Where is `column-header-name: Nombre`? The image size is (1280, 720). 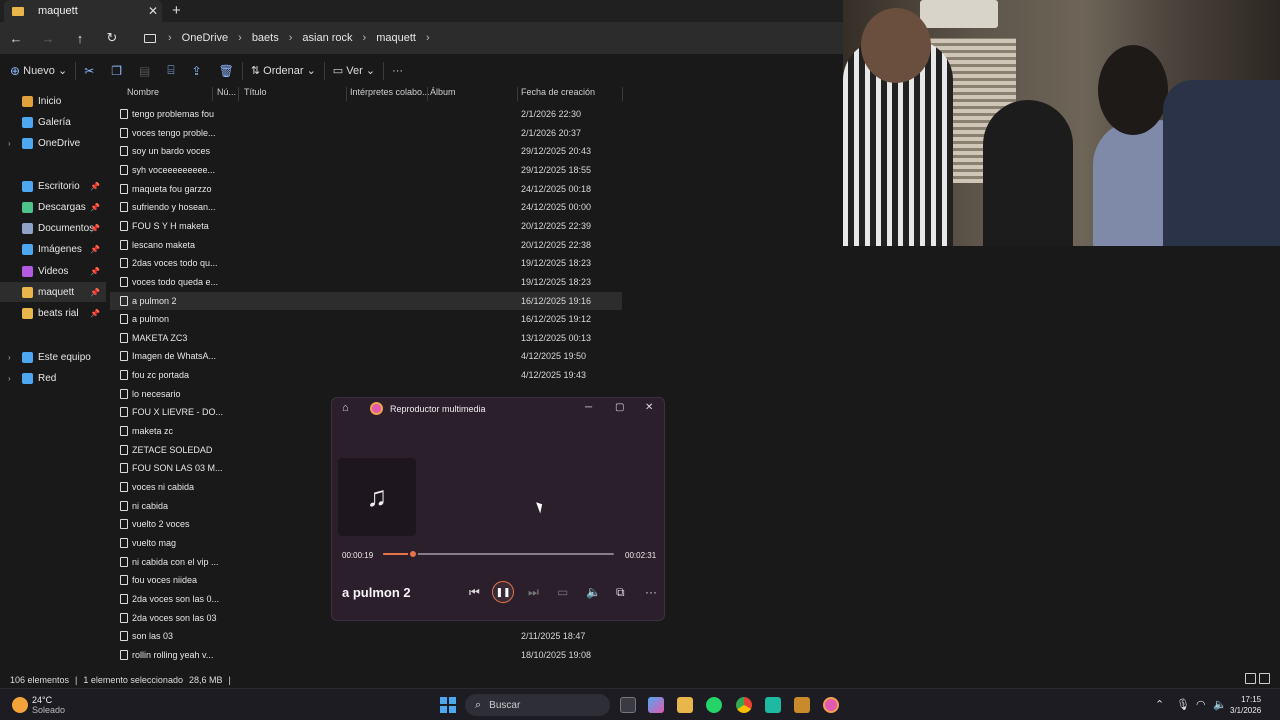 column-header-name: Nombre is located at coordinates (143, 94).